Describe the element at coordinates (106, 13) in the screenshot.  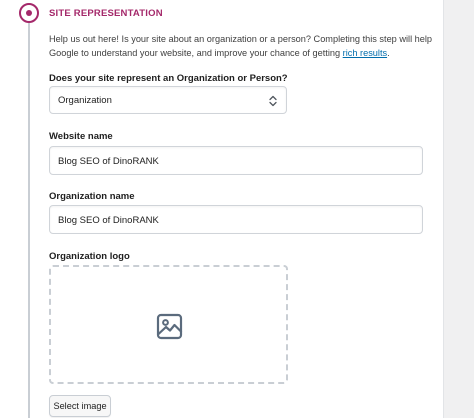
I see `step-title: SITE REPRESENTATION` at that location.